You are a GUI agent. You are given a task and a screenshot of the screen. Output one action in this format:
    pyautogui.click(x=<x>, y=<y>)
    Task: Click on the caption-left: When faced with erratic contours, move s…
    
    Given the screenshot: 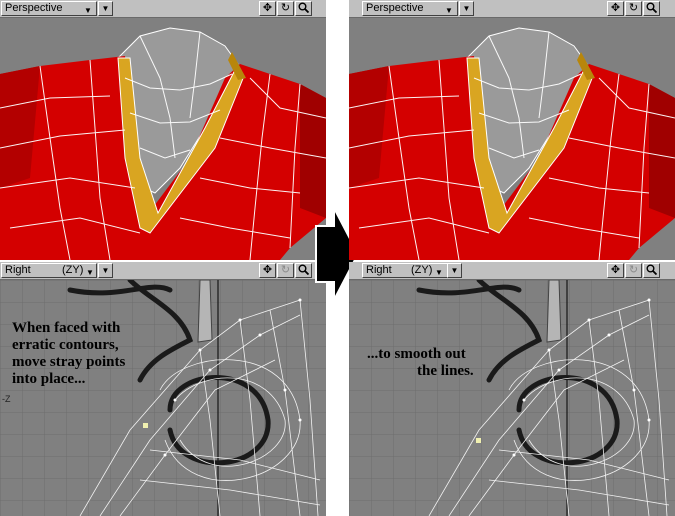 What is the action you would take?
    pyautogui.click(x=68, y=354)
    